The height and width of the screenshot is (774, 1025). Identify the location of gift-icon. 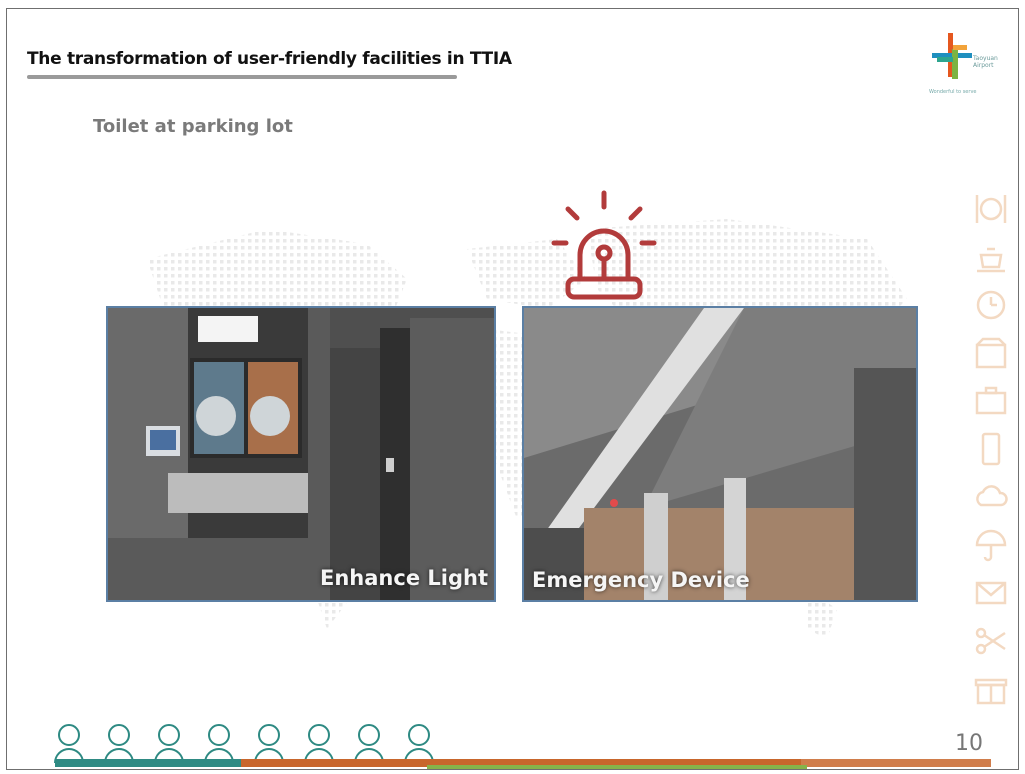
(991, 691).